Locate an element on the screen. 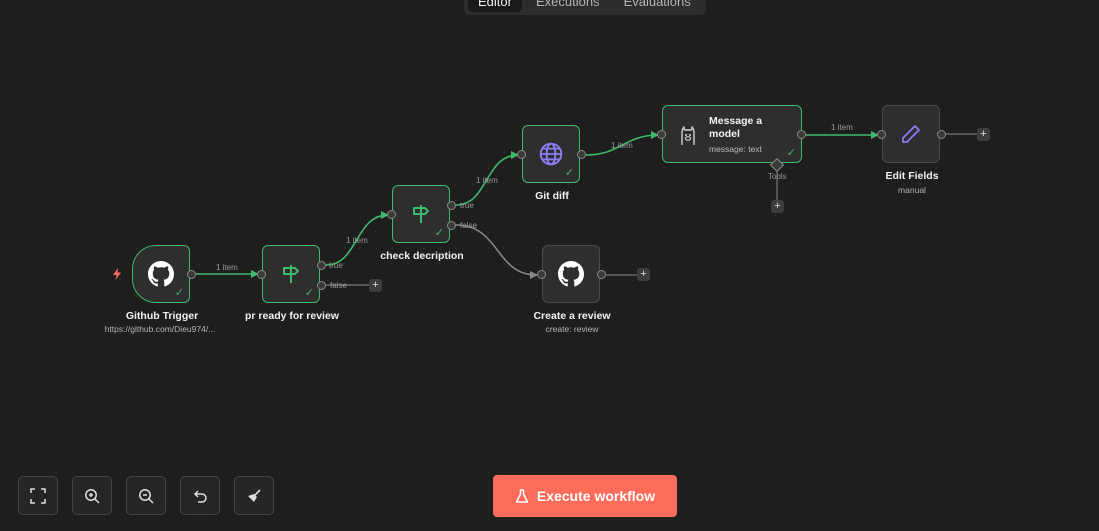 The image size is (1099, 531). node-subtitle: create: review is located at coordinates (572, 329).